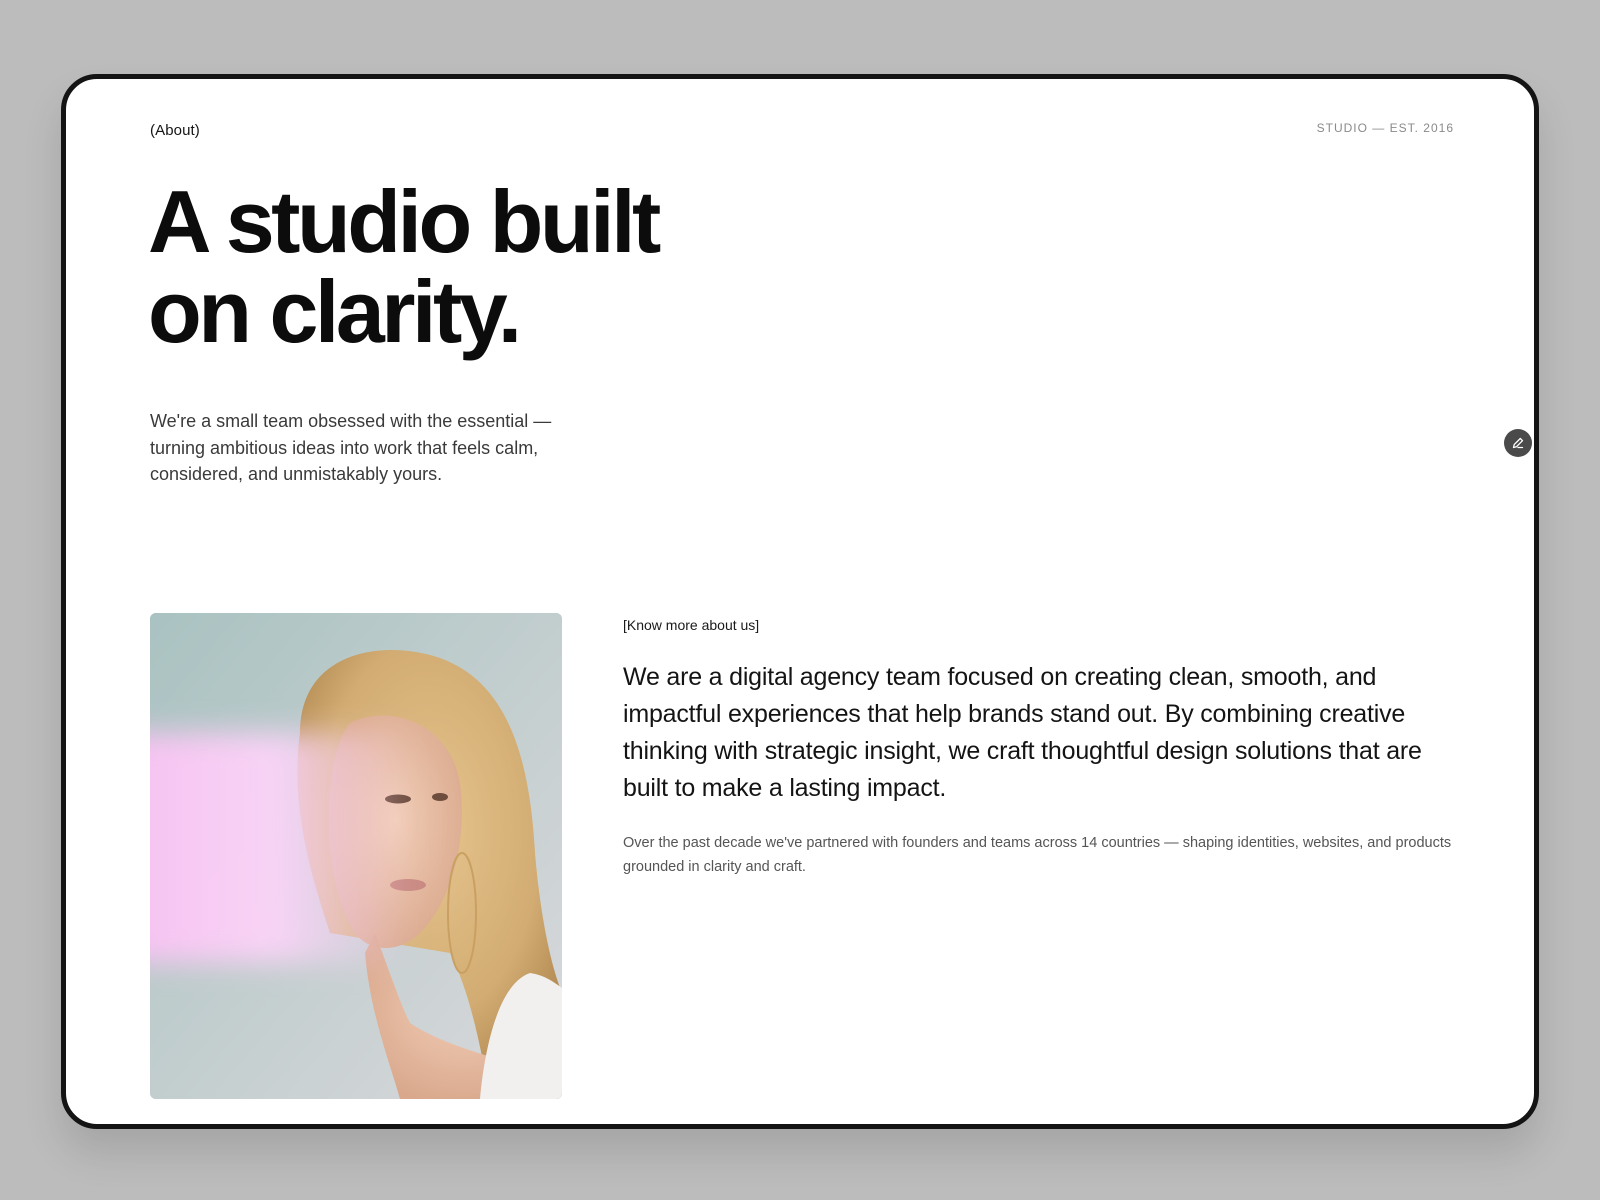 This screenshot has width=1600, height=1200. Describe the element at coordinates (175, 130) in the screenshot. I see `section-label: (About)` at that location.